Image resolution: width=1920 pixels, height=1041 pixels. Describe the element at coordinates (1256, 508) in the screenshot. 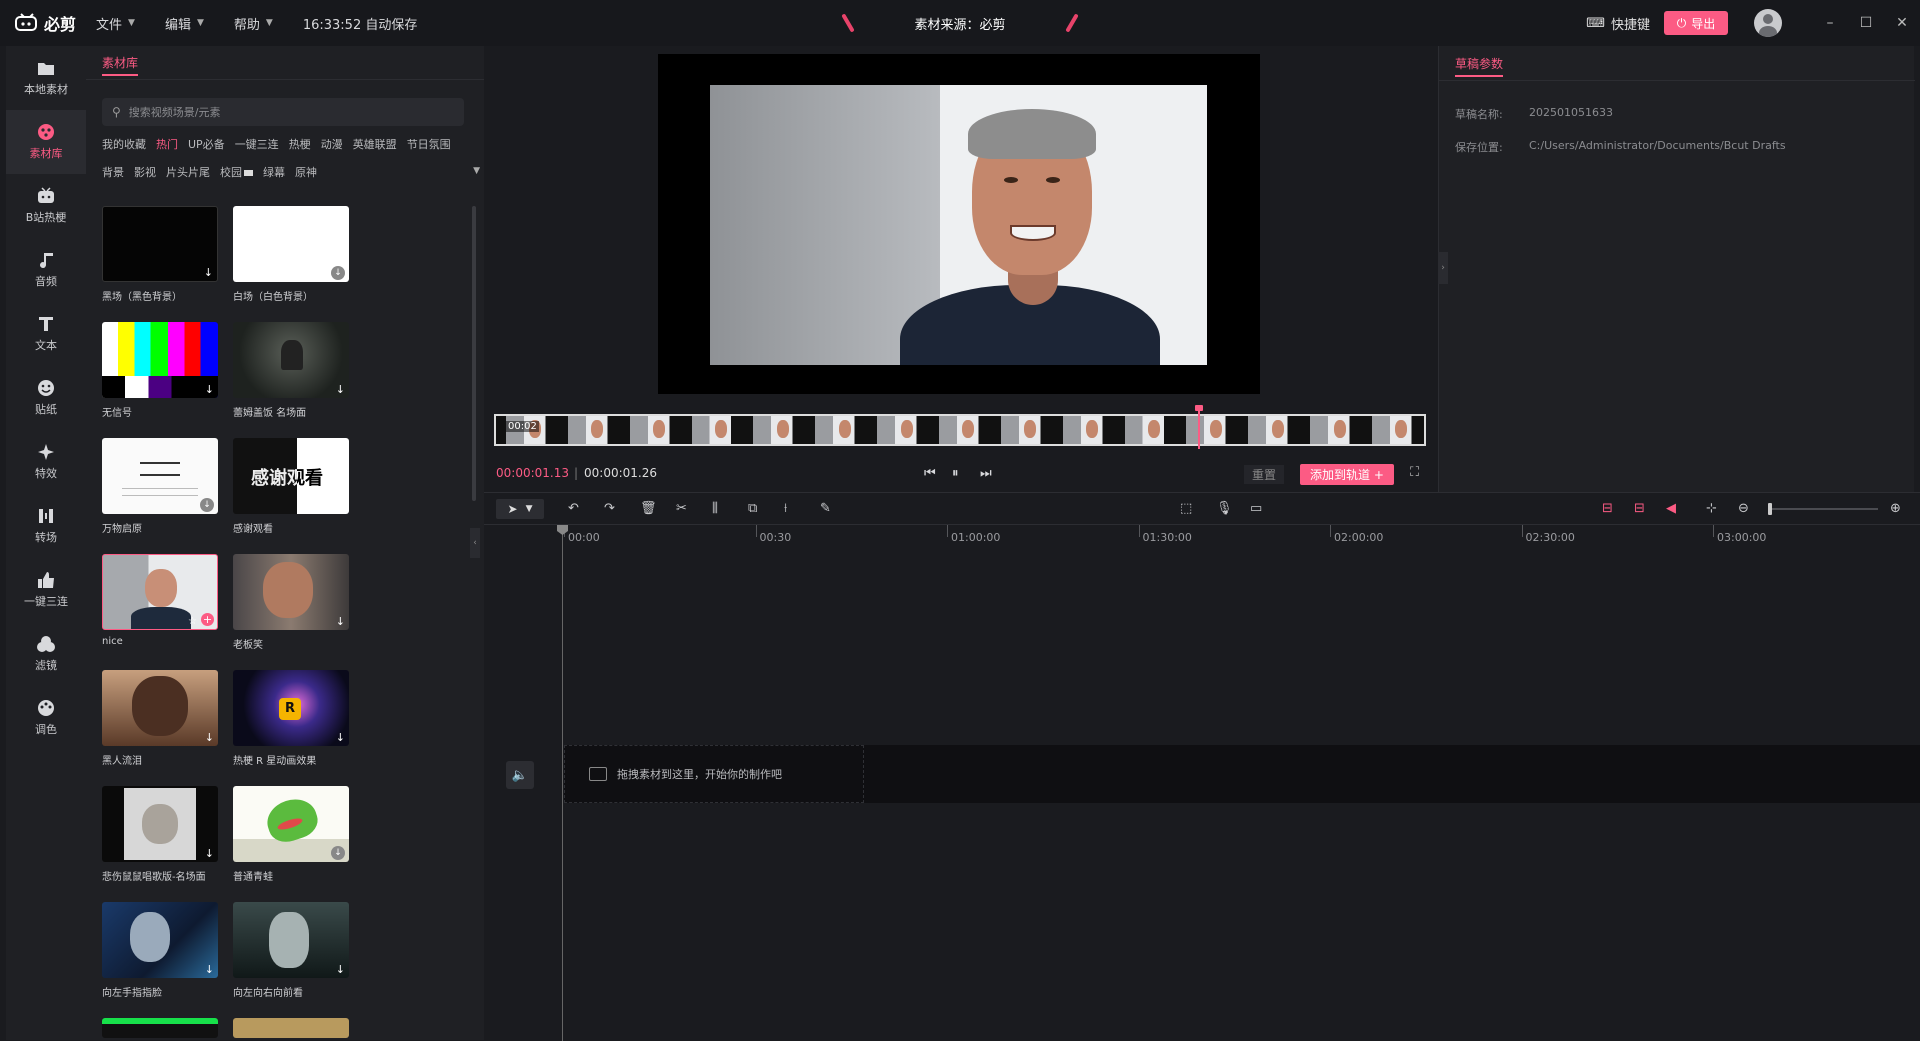

I see `camera-icon: ▭` at that location.